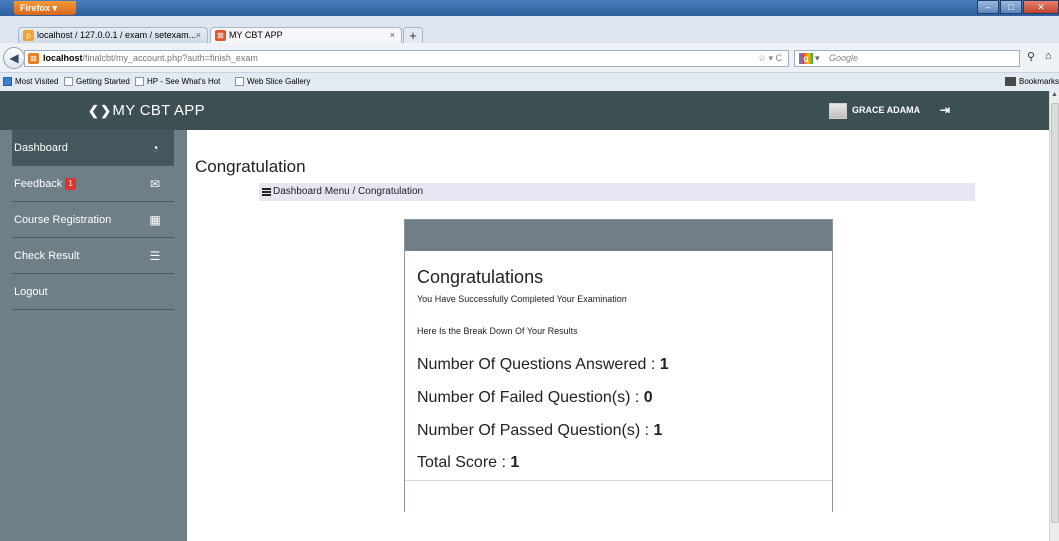 This screenshot has height=541, width=1059. I want to click on avatar, so click(838, 111).